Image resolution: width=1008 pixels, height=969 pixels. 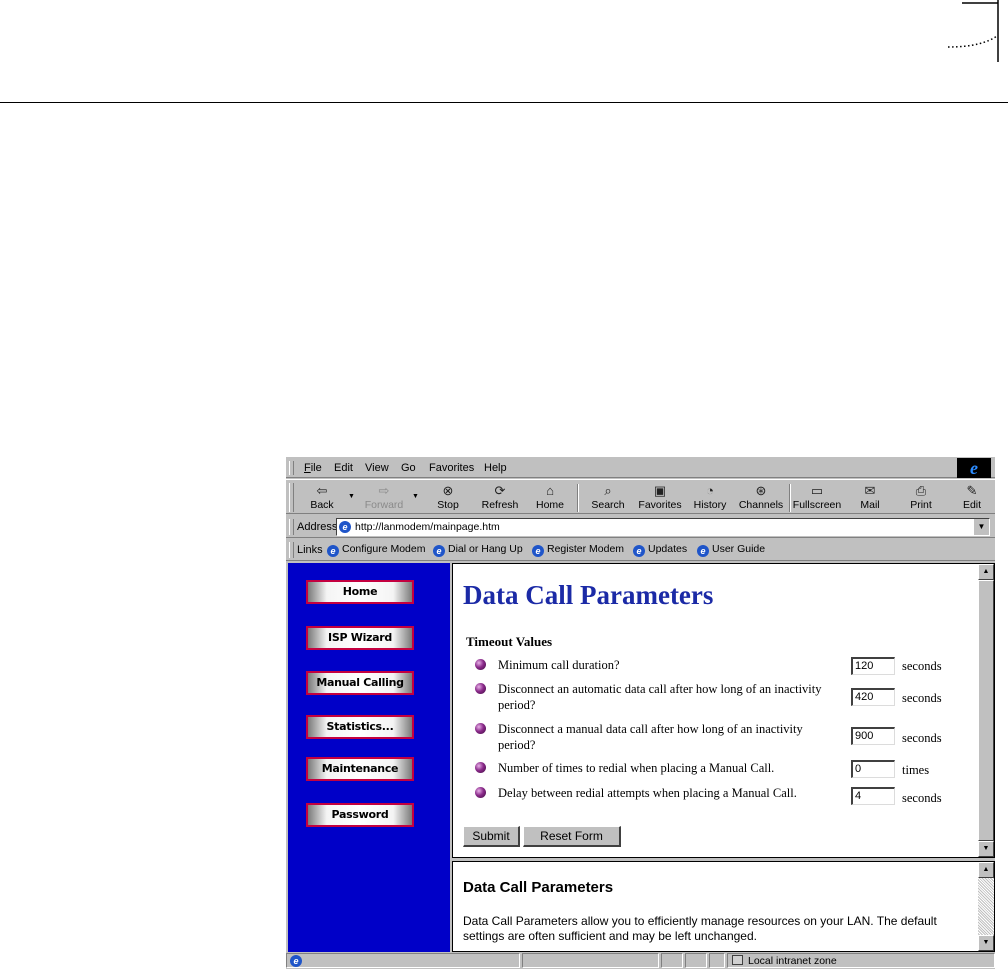 What do you see at coordinates (731, 550) in the screenshot?
I see `link-user-guide: e User Guide` at bounding box center [731, 550].